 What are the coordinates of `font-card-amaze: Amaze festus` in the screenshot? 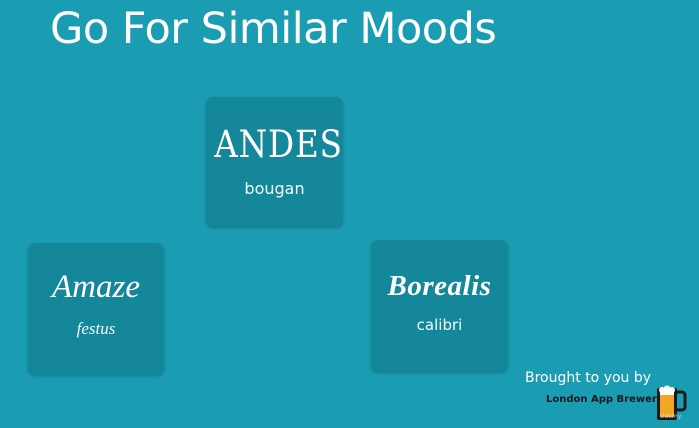 It's located at (96, 308).